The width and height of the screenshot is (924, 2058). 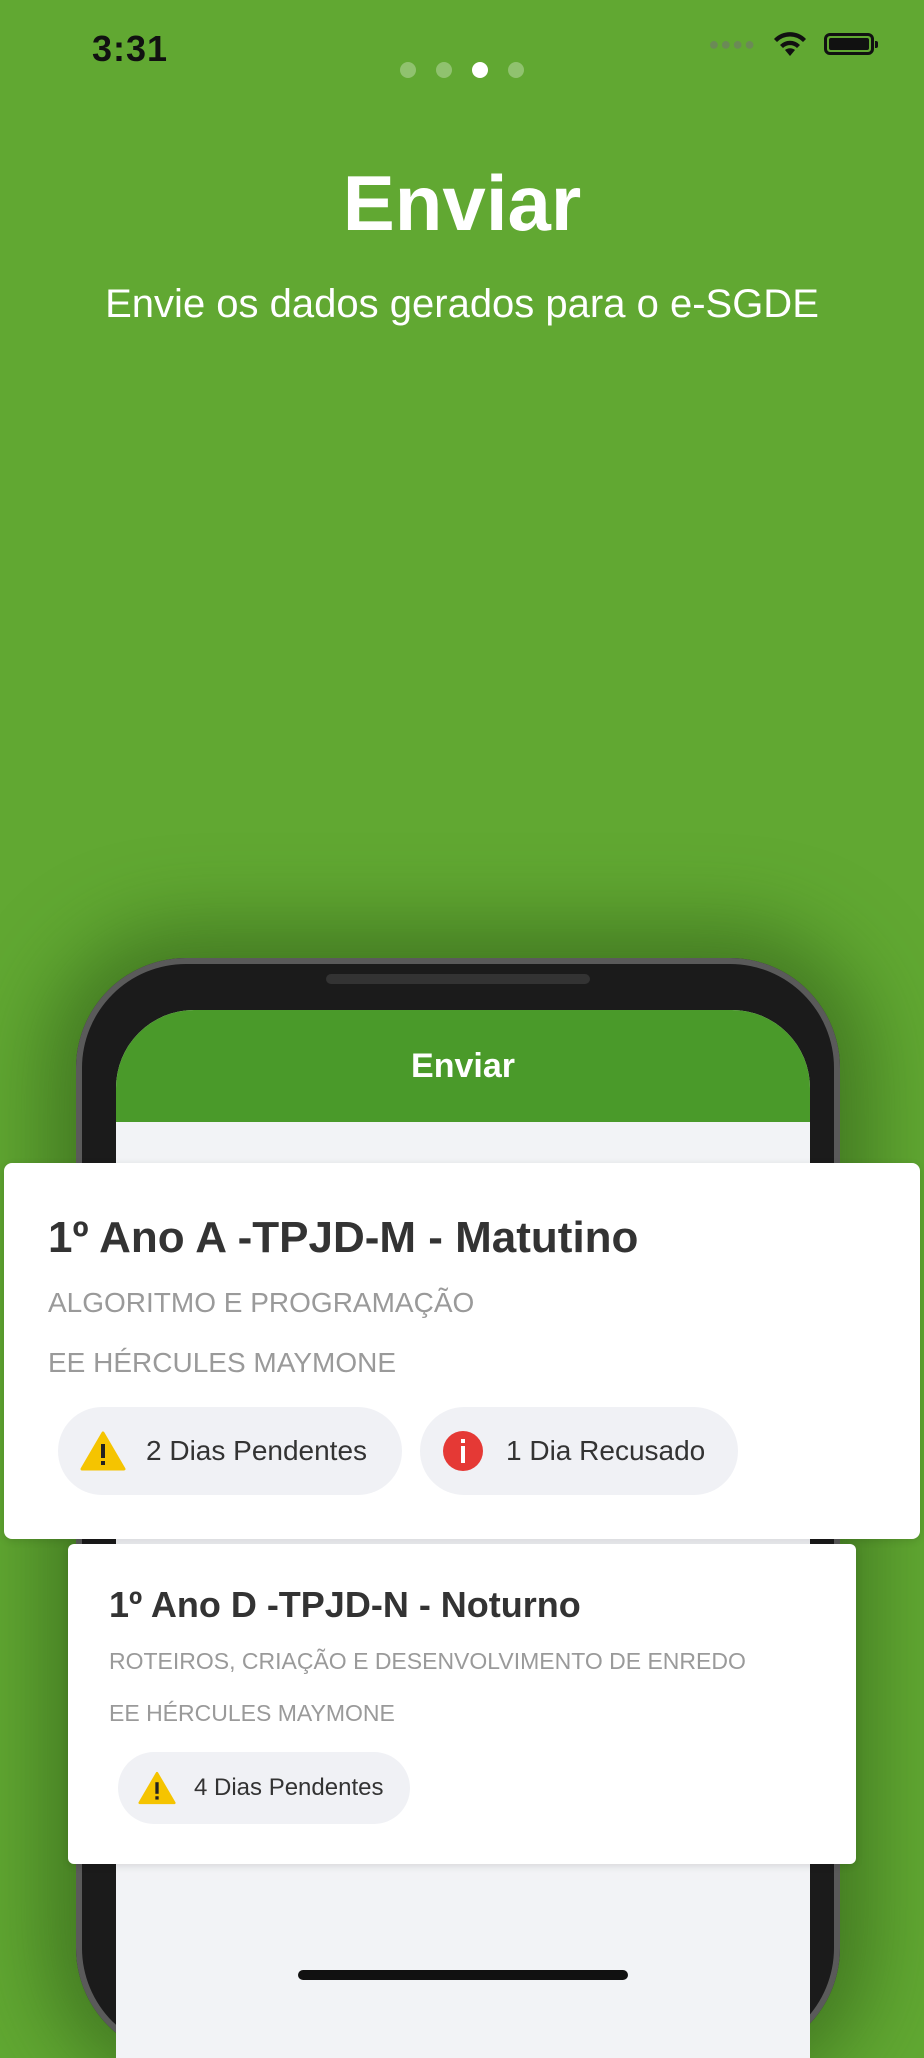 I want to click on page-title: Enviar, so click(x=462, y=203).